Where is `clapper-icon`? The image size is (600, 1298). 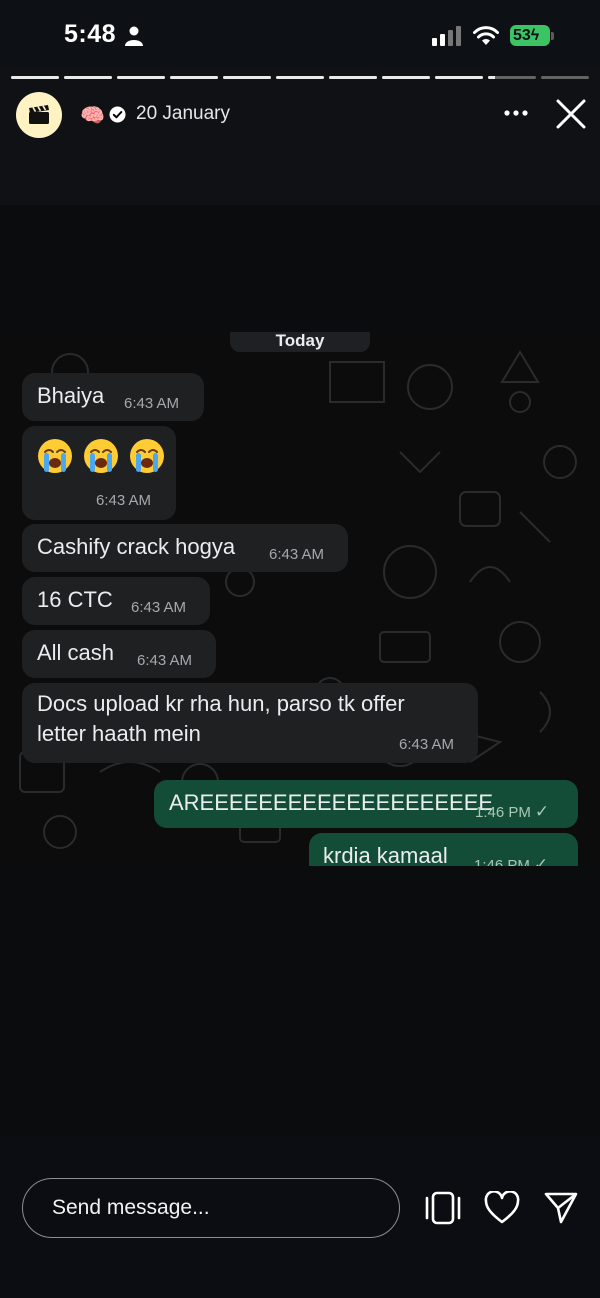 clapper-icon is located at coordinates (39, 114).